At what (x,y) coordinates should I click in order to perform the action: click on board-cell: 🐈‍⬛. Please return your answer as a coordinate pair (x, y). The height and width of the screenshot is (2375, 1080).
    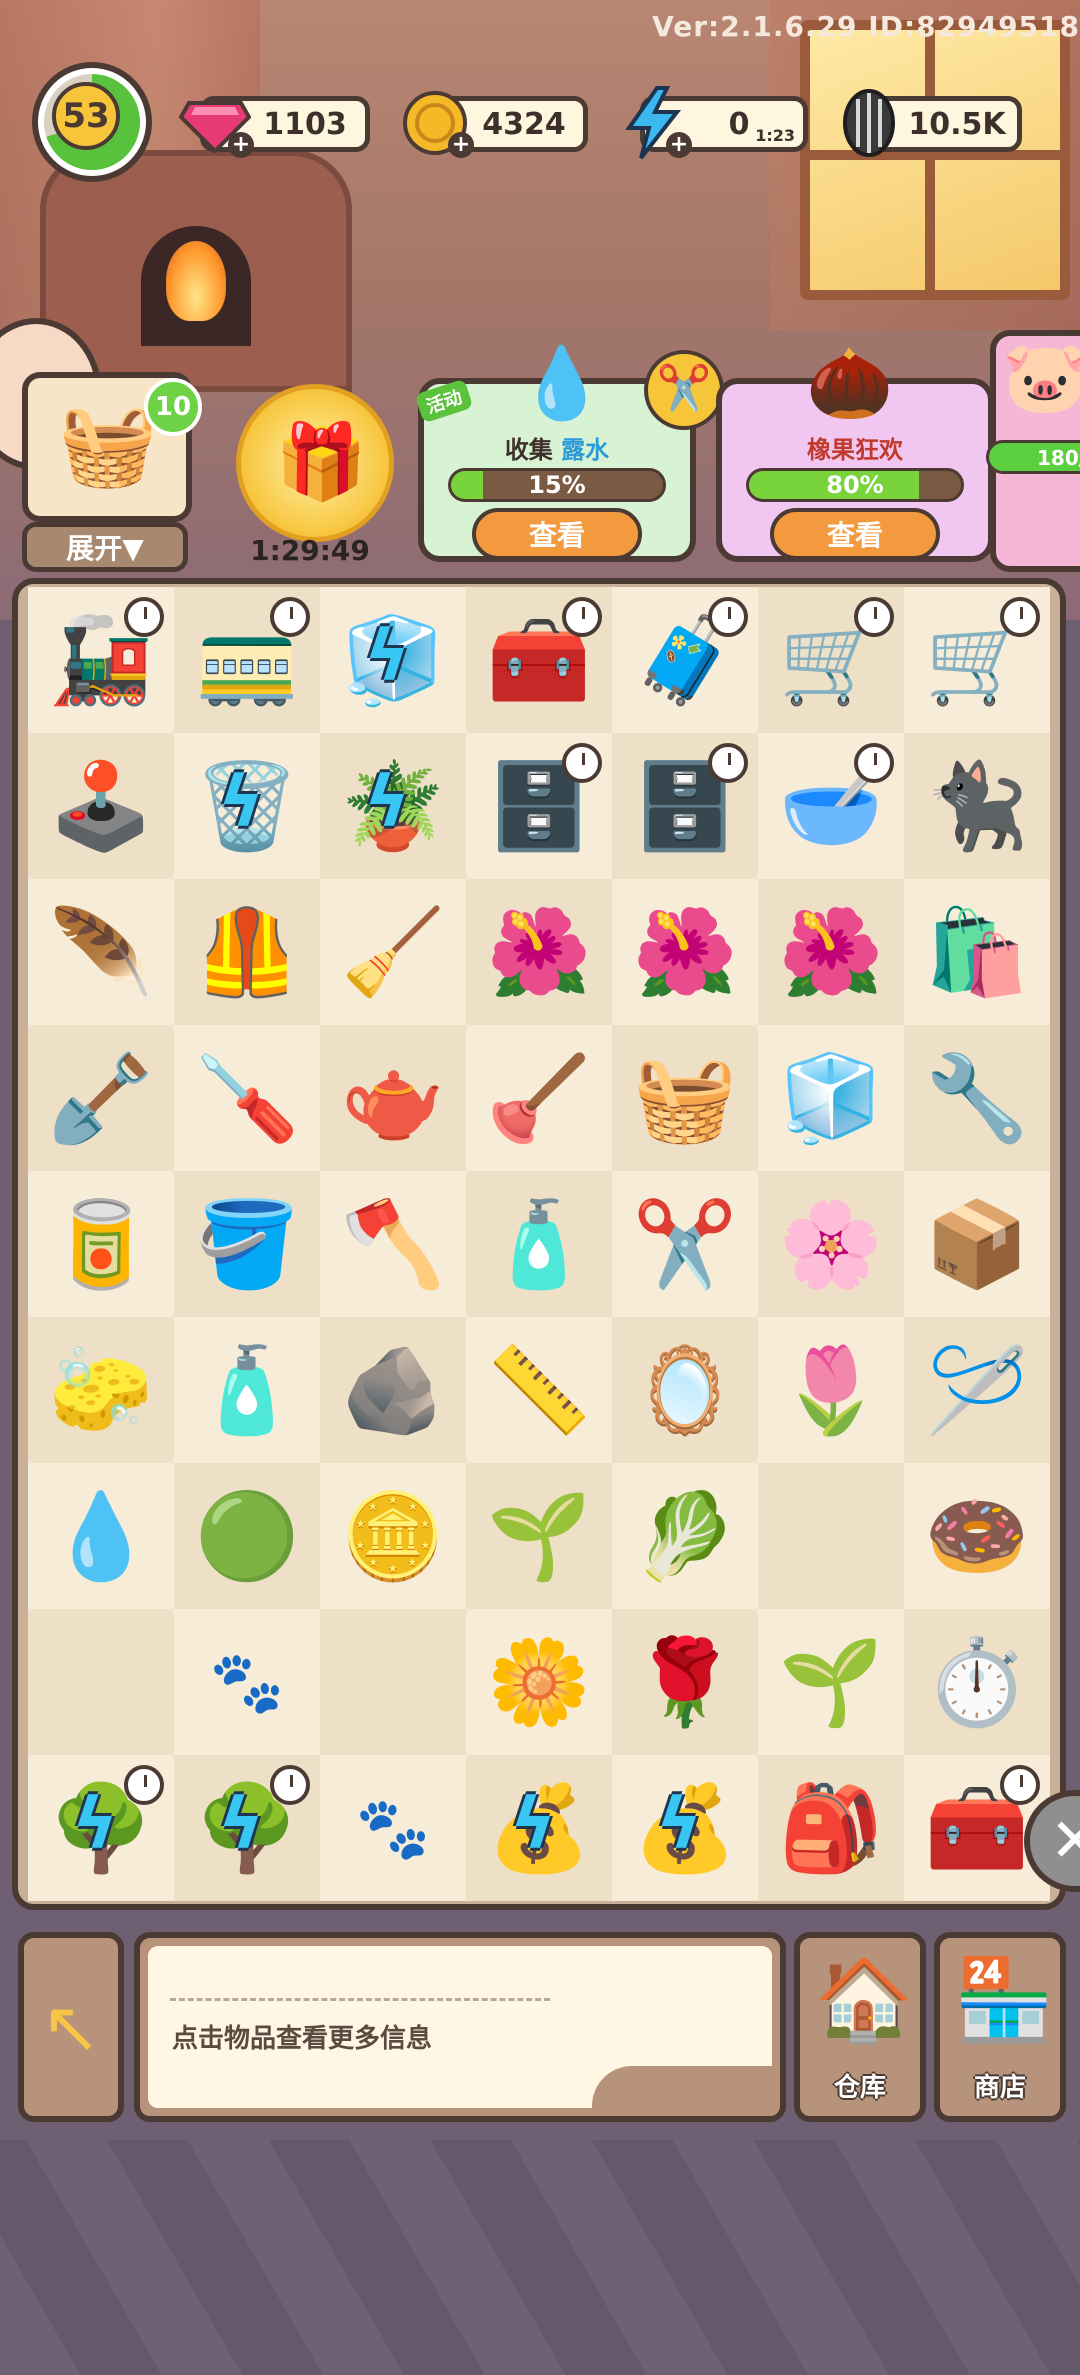
    Looking at the image, I should click on (977, 806).